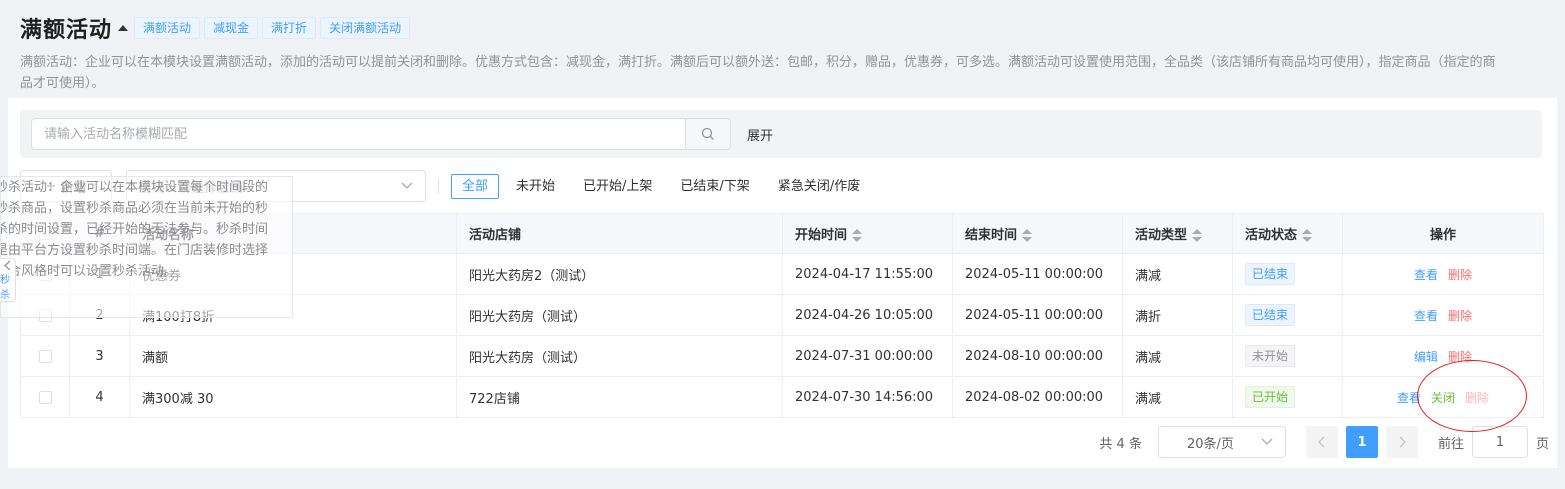 The image size is (1565, 489). Describe the element at coordinates (358, 134) in the screenshot. I see `search-input` at that location.